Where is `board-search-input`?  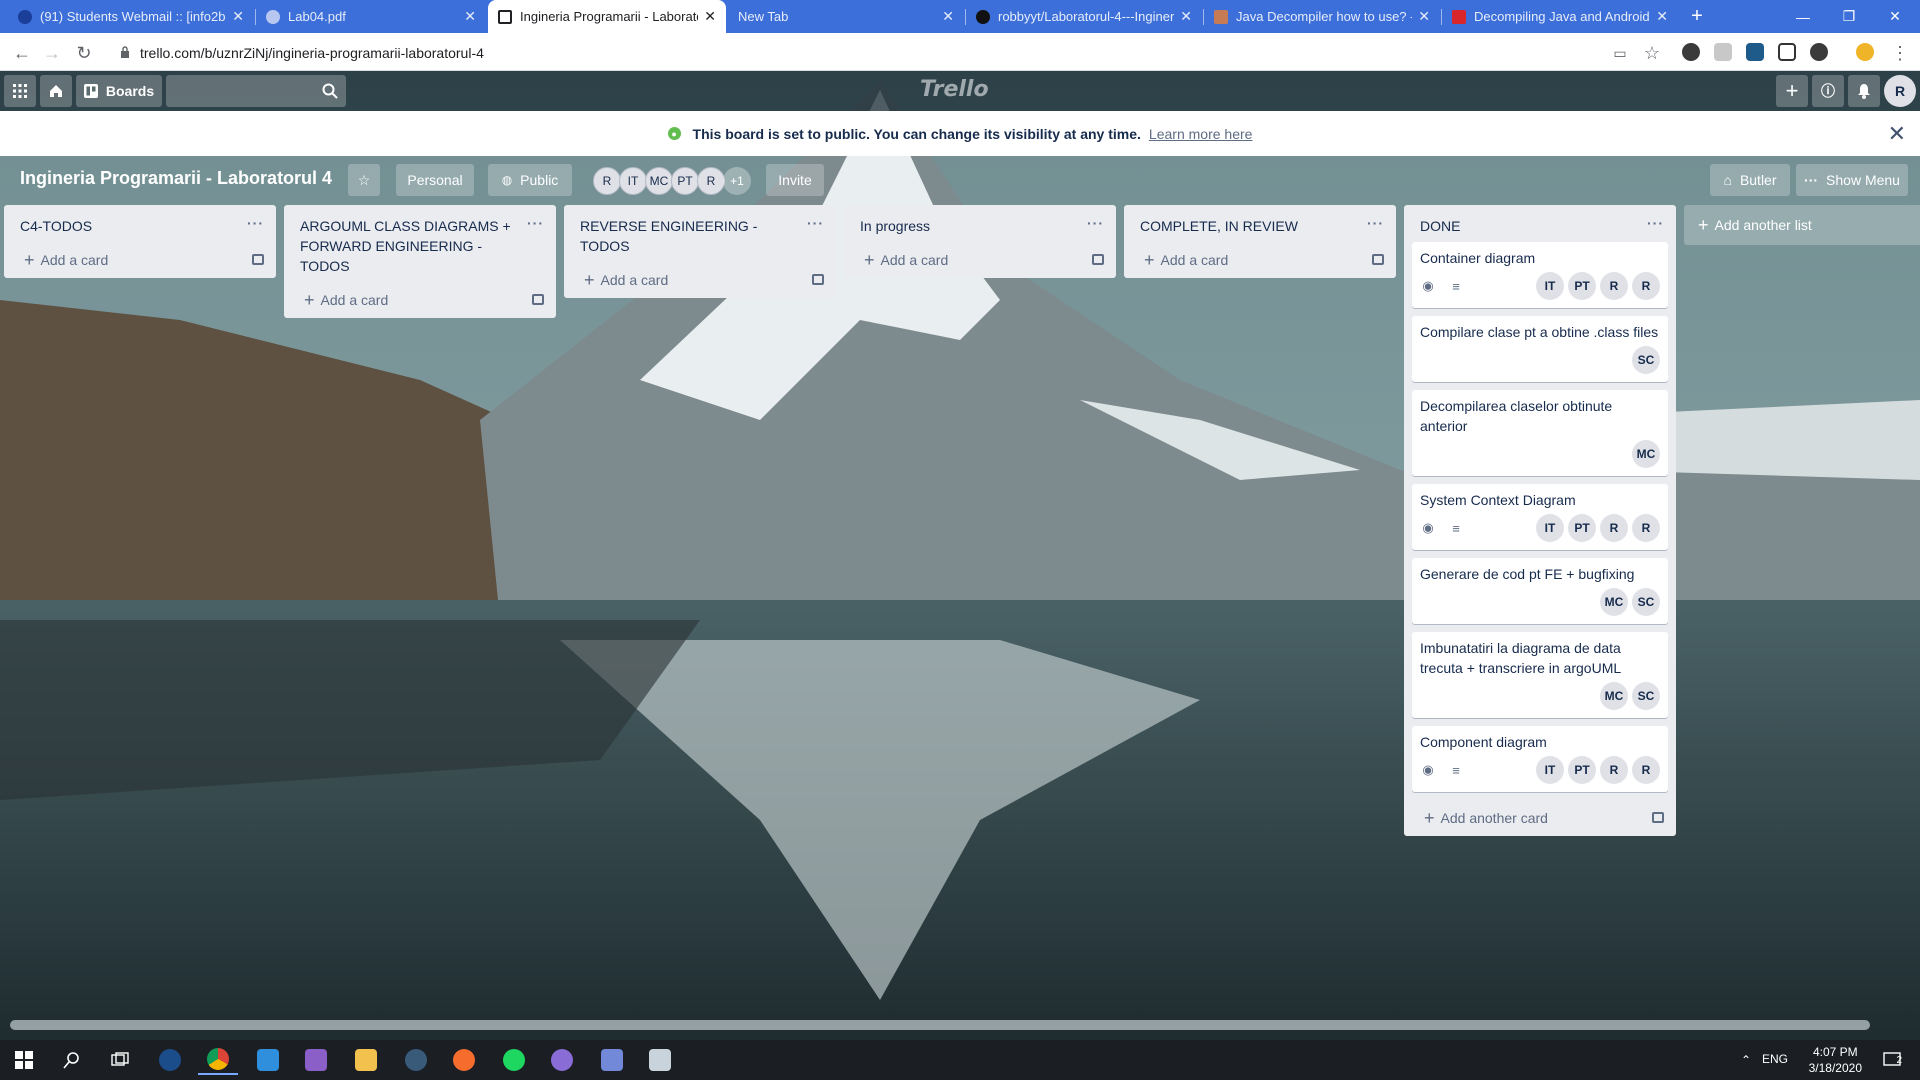
board-search-input is located at coordinates (256, 91).